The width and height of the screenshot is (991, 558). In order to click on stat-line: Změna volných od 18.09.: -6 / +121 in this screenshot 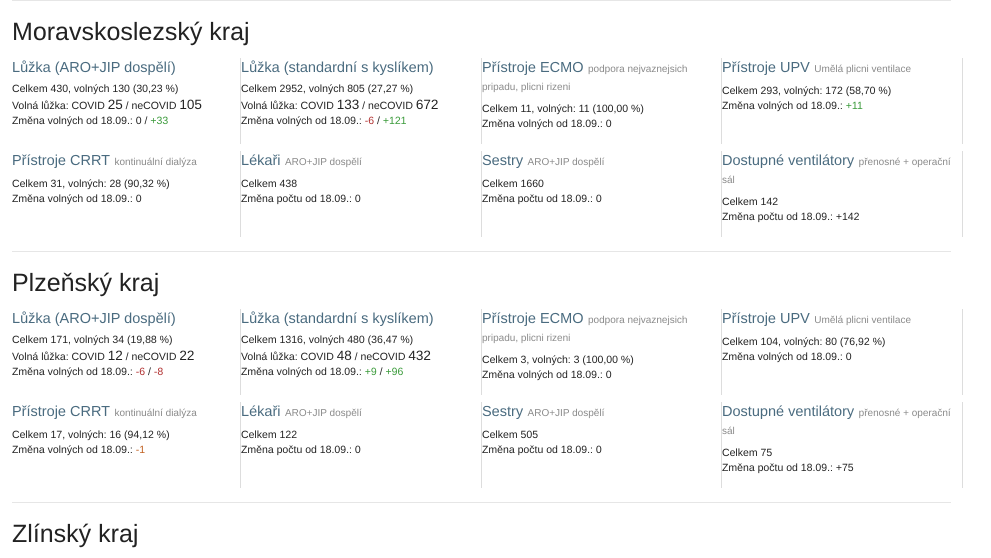, I will do `click(324, 121)`.